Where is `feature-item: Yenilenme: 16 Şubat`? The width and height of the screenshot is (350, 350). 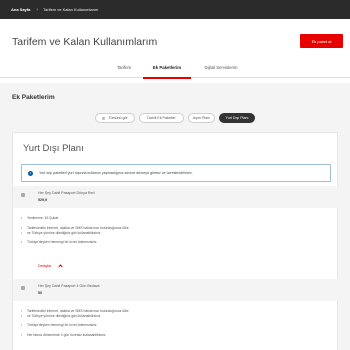 feature-item: Yenilenme: 16 Şubat is located at coordinates (39, 218).